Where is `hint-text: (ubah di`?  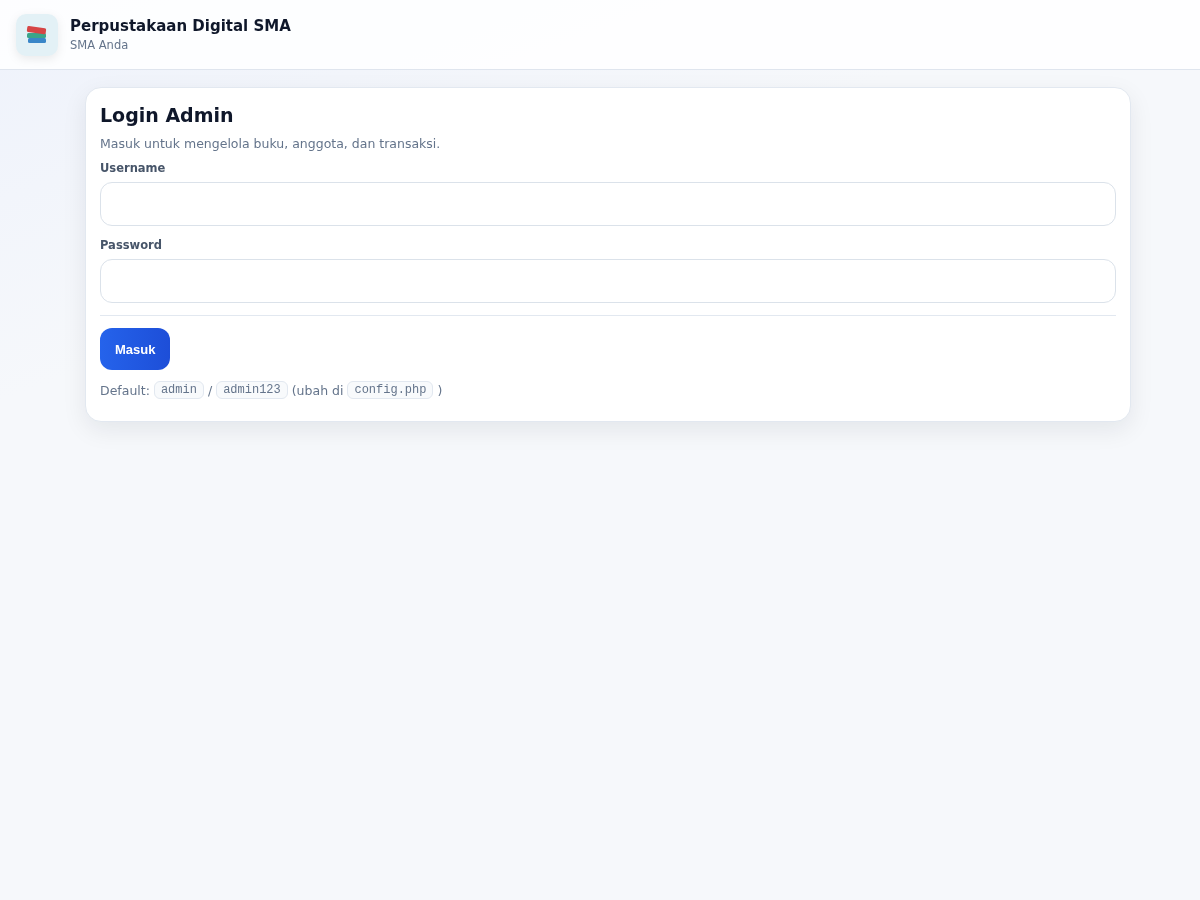
hint-text: (ubah di is located at coordinates (317, 390).